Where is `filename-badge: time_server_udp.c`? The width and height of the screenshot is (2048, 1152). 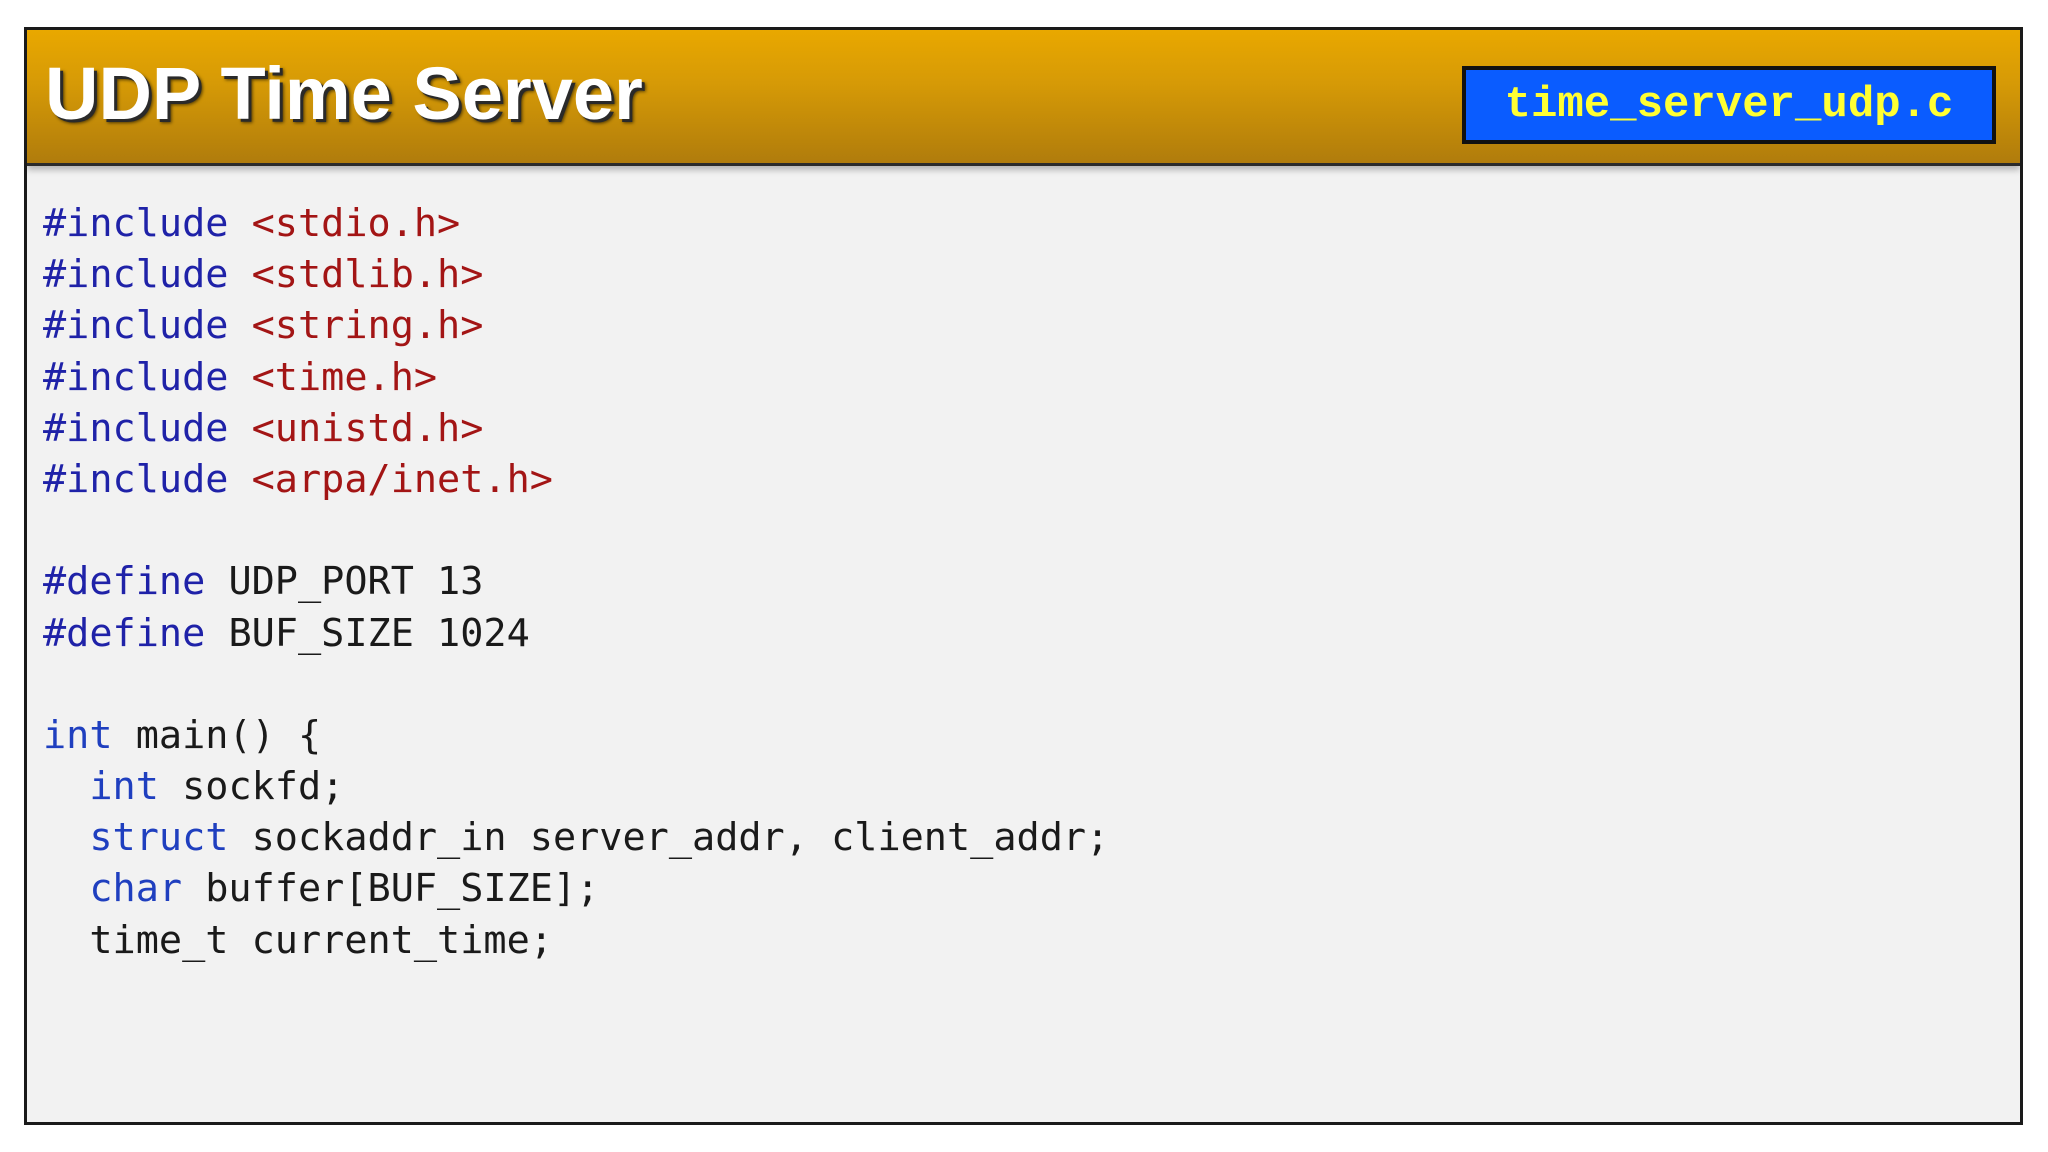 filename-badge: time_server_udp.c is located at coordinates (1729, 105).